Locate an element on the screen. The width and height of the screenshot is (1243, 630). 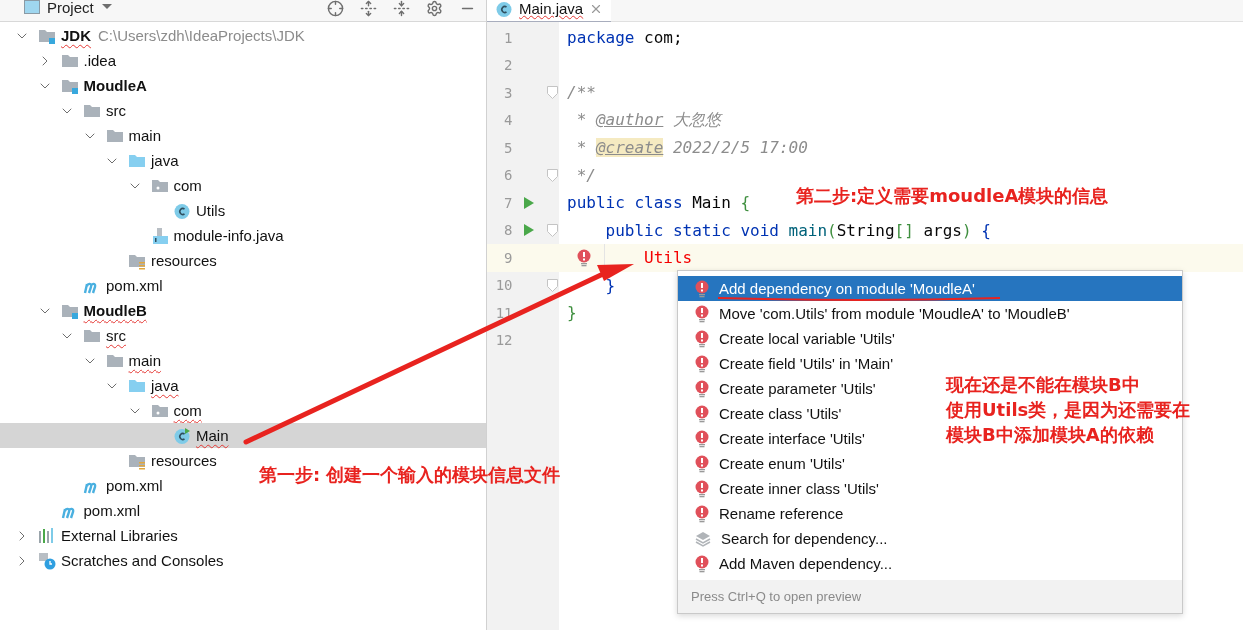
line-number: 4 is located at coordinates (508, 120).